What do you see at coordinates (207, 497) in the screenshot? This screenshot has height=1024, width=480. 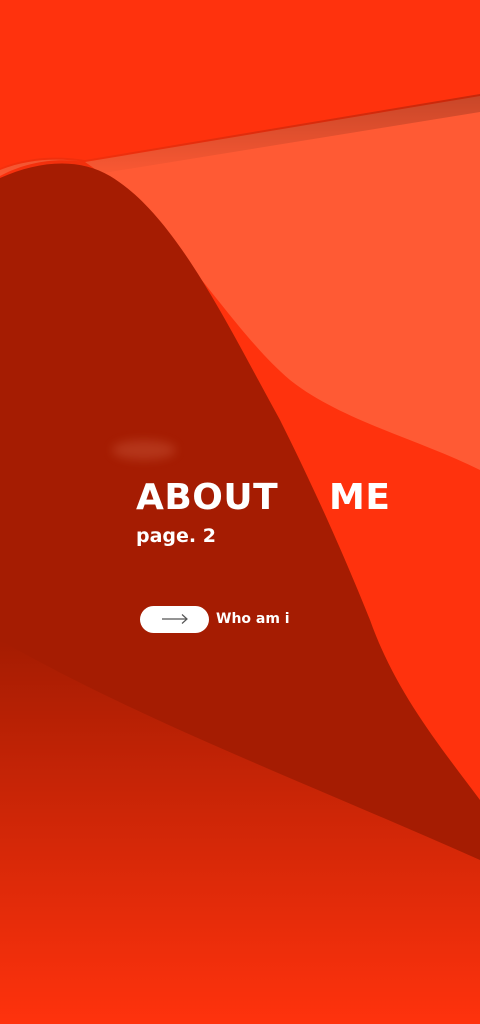 I see `title-word-about: ABOUT` at bounding box center [207, 497].